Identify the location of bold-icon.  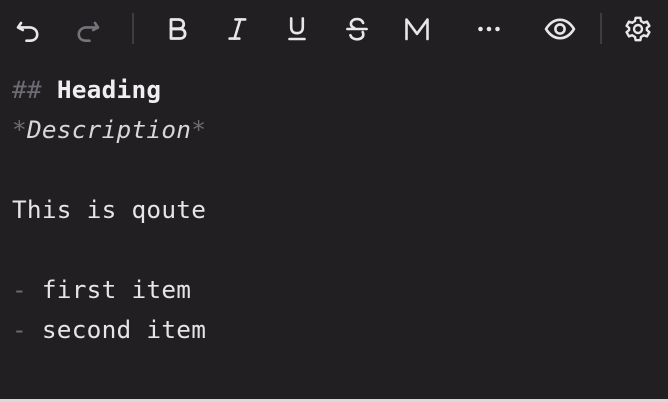
(178, 29).